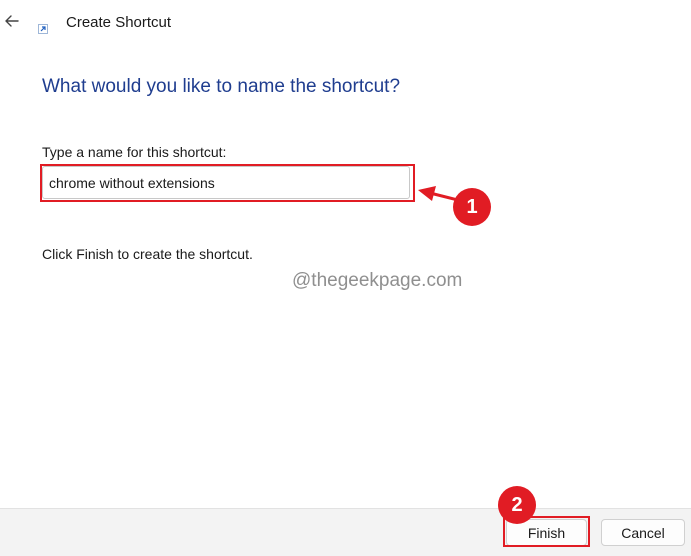 The image size is (691, 556). Describe the element at coordinates (134, 152) in the screenshot. I see `shortcut-name-label: Type a name for this shortcut:` at that location.